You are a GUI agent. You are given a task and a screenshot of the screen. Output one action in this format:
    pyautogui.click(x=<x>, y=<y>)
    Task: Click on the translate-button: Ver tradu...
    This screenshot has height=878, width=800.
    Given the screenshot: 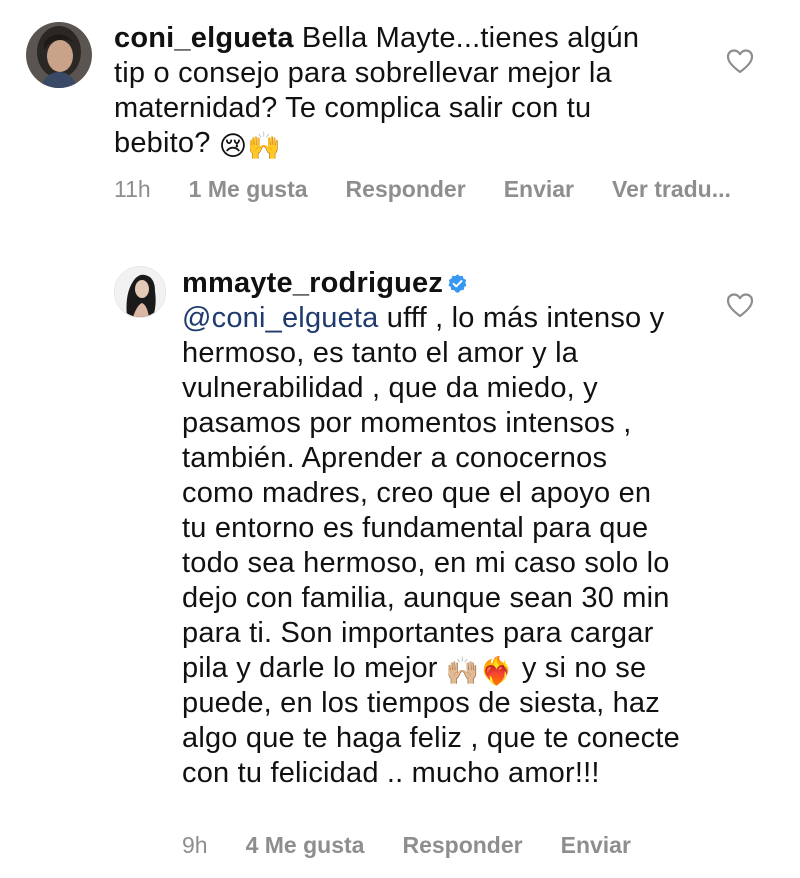 What is the action you would take?
    pyautogui.click(x=671, y=189)
    